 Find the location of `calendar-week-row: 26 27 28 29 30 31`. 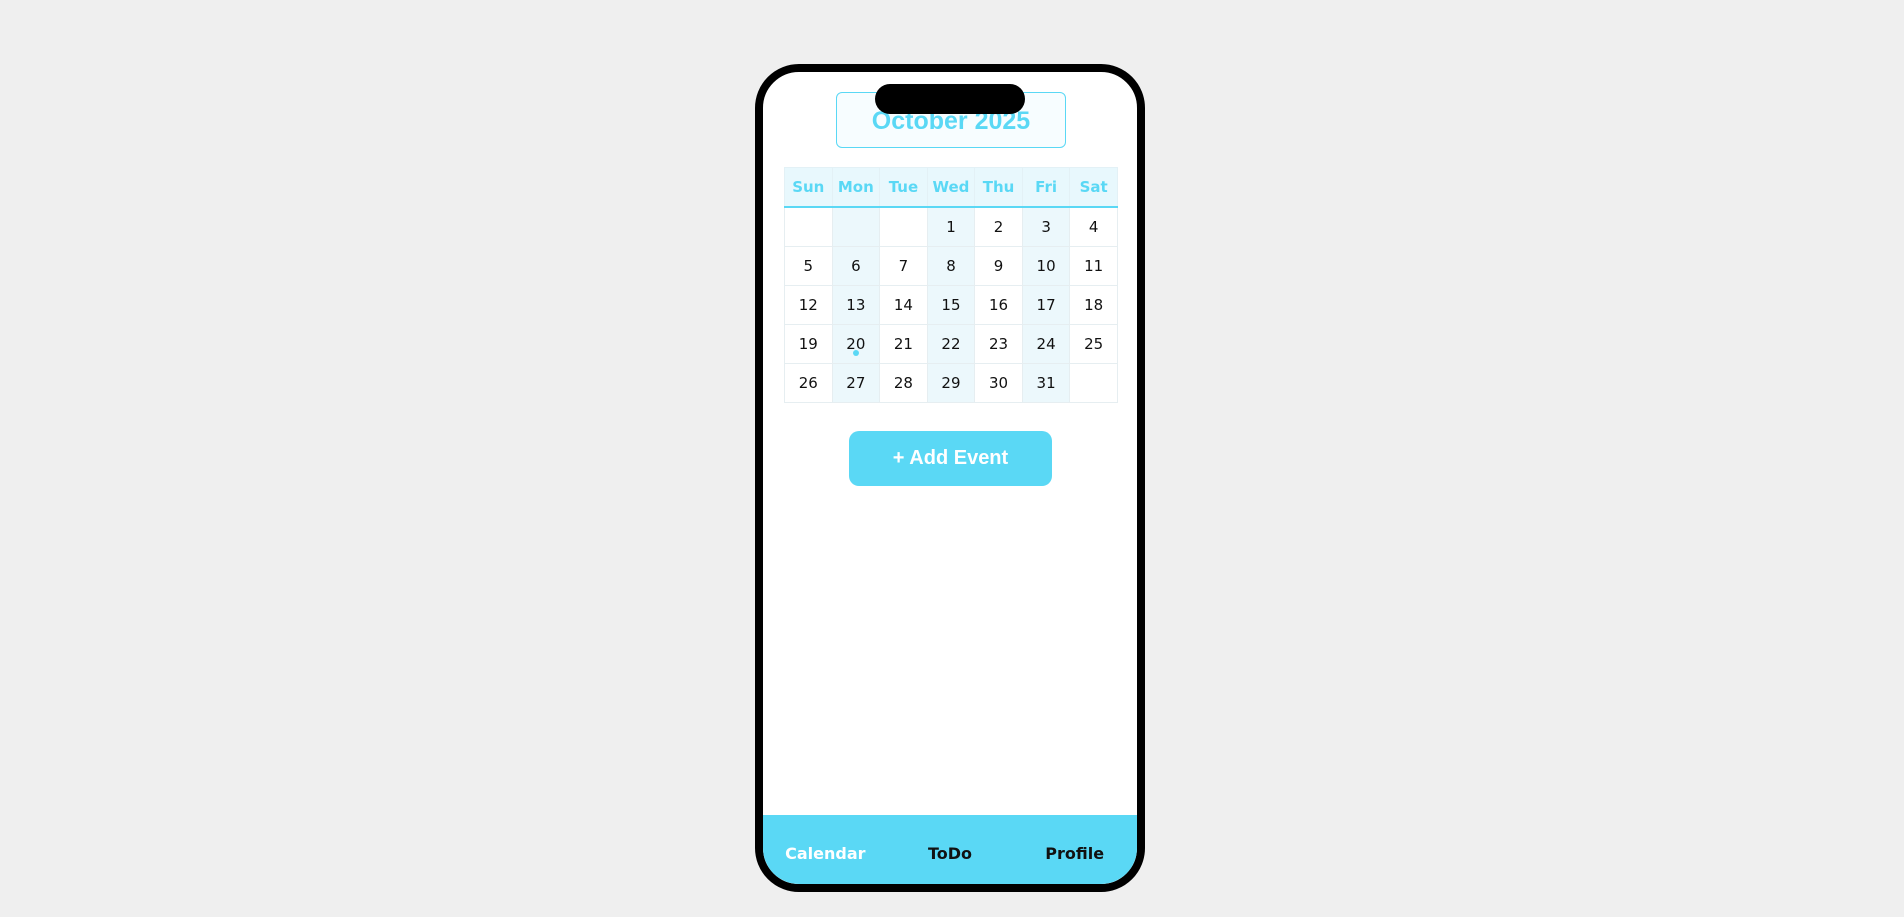

calendar-week-row: 26 27 28 29 30 31 is located at coordinates (951, 383).